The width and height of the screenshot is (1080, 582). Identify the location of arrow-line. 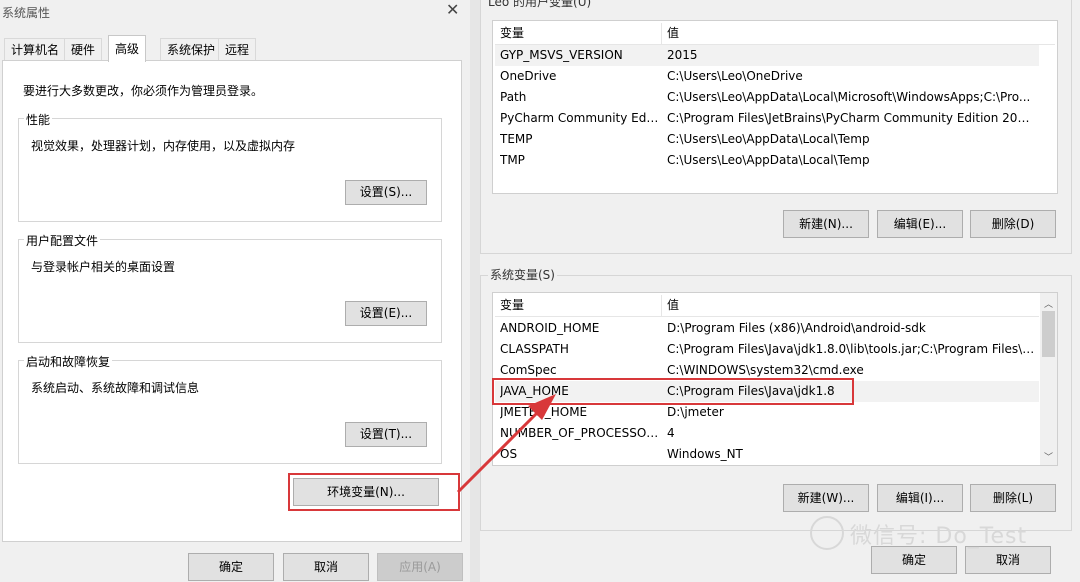
(499, 451).